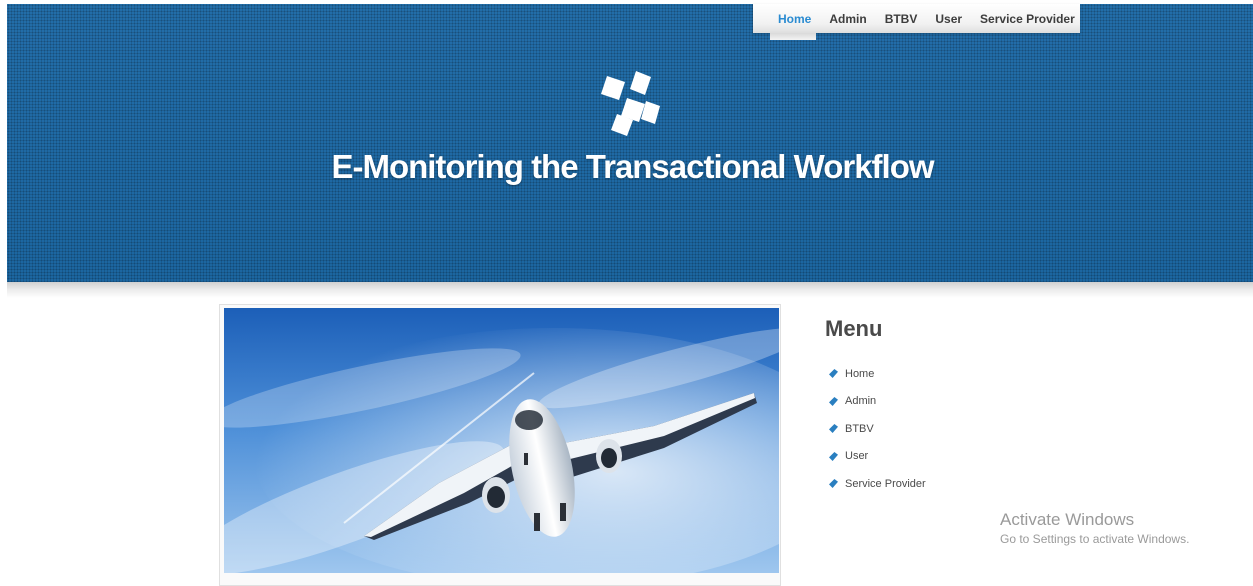  What do you see at coordinates (1095, 539) in the screenshot?
I see `watermark-subtitle: Go to Settings to activate Windows.` at bounding box center [1095, 539].